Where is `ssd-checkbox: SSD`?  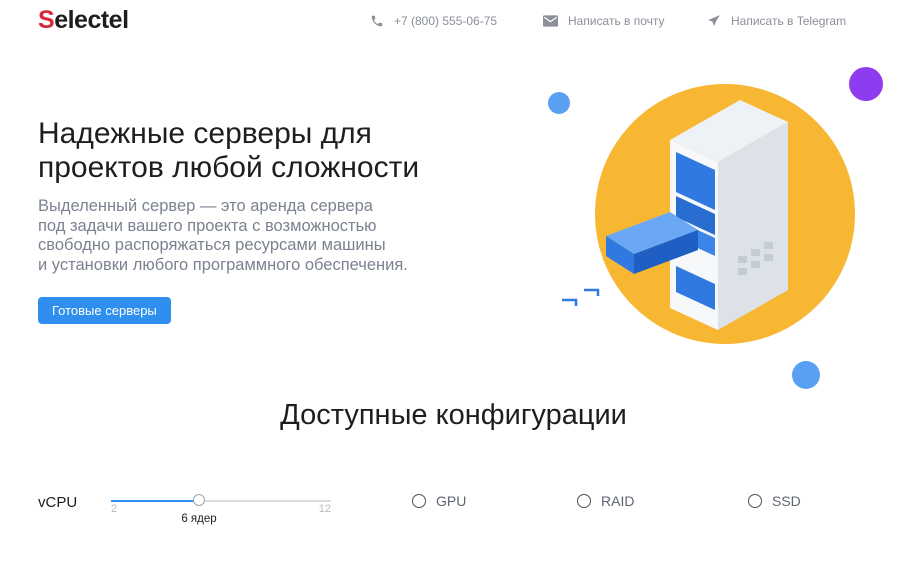 ssd-checkbox: SSD is located at coordinates (774, 501).